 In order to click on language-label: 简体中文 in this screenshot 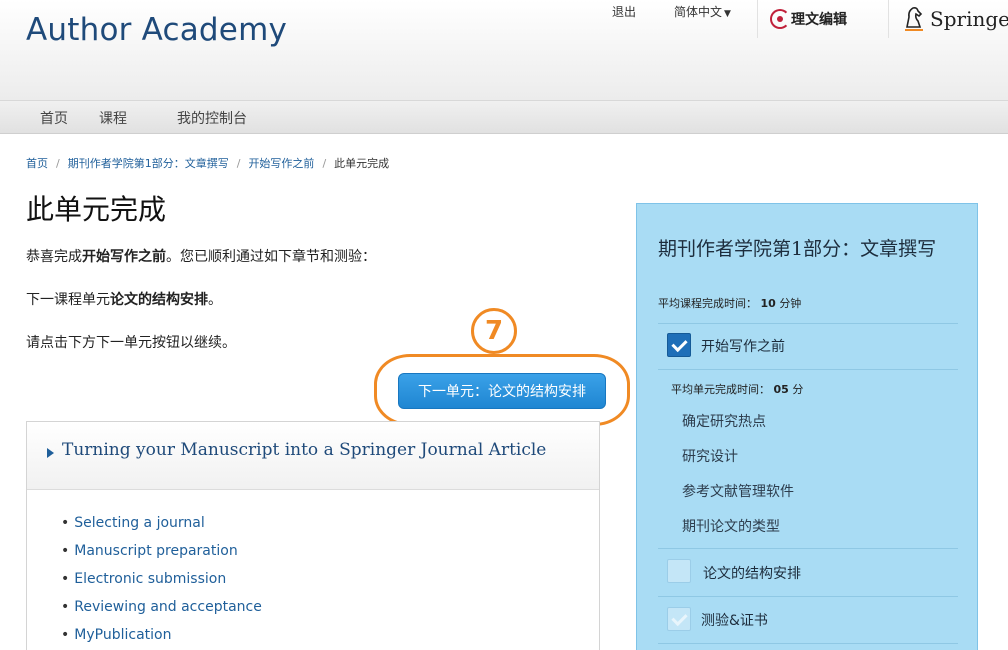, I will do `click(698, 12)`.